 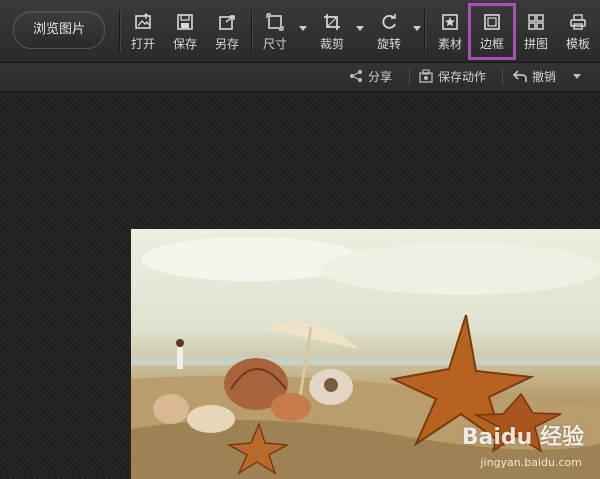 What do you see at coordinates (227, 21) in the screenshot?
I see `save-as-icon` at bounding box center [227, 21].